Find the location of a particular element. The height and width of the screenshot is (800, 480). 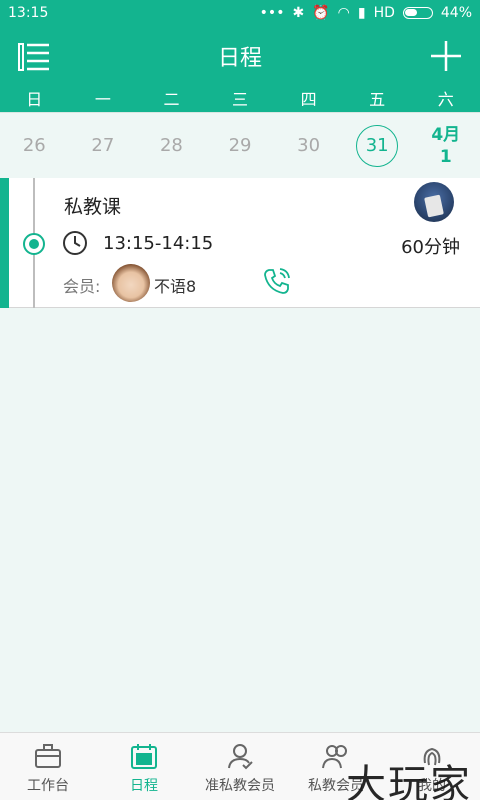

next-month-label: 4月 is located at coordinates (446, 134).